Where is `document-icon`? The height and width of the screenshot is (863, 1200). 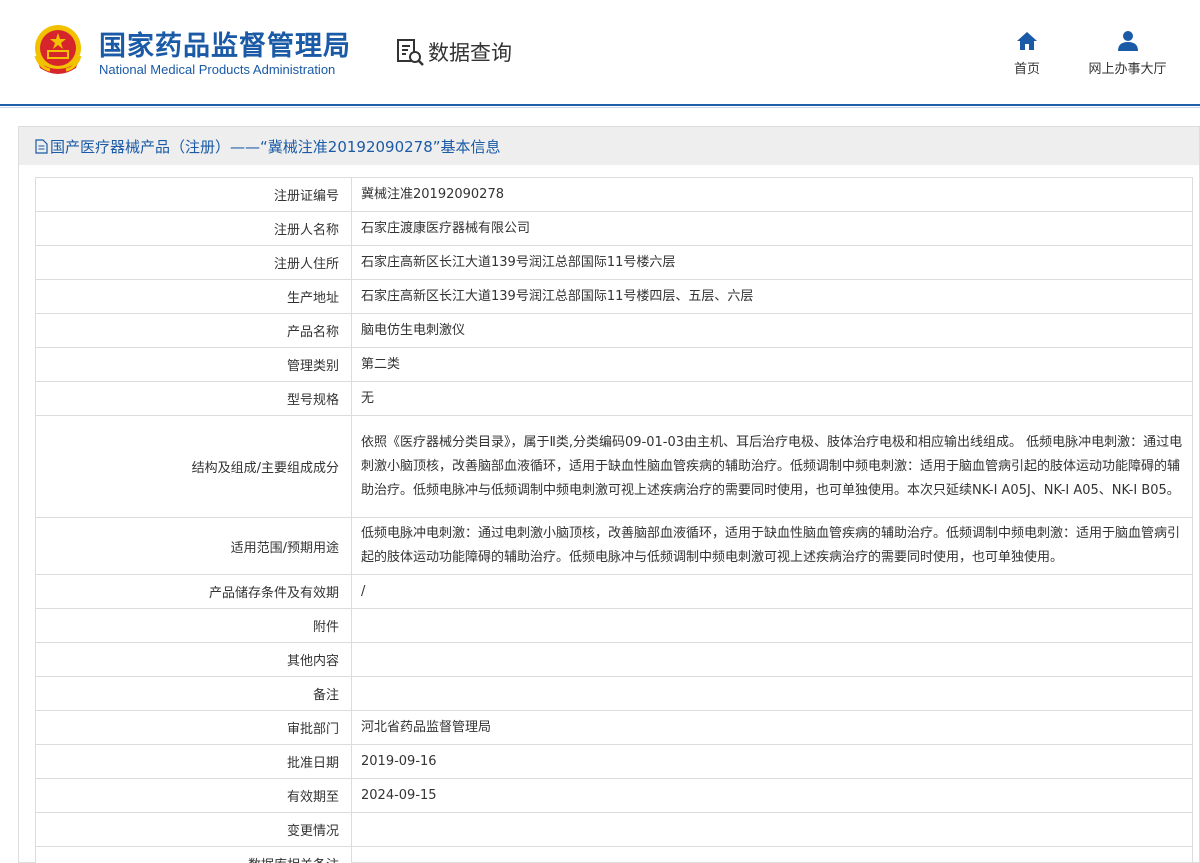 document-icon is located at coordinates (41, 146).